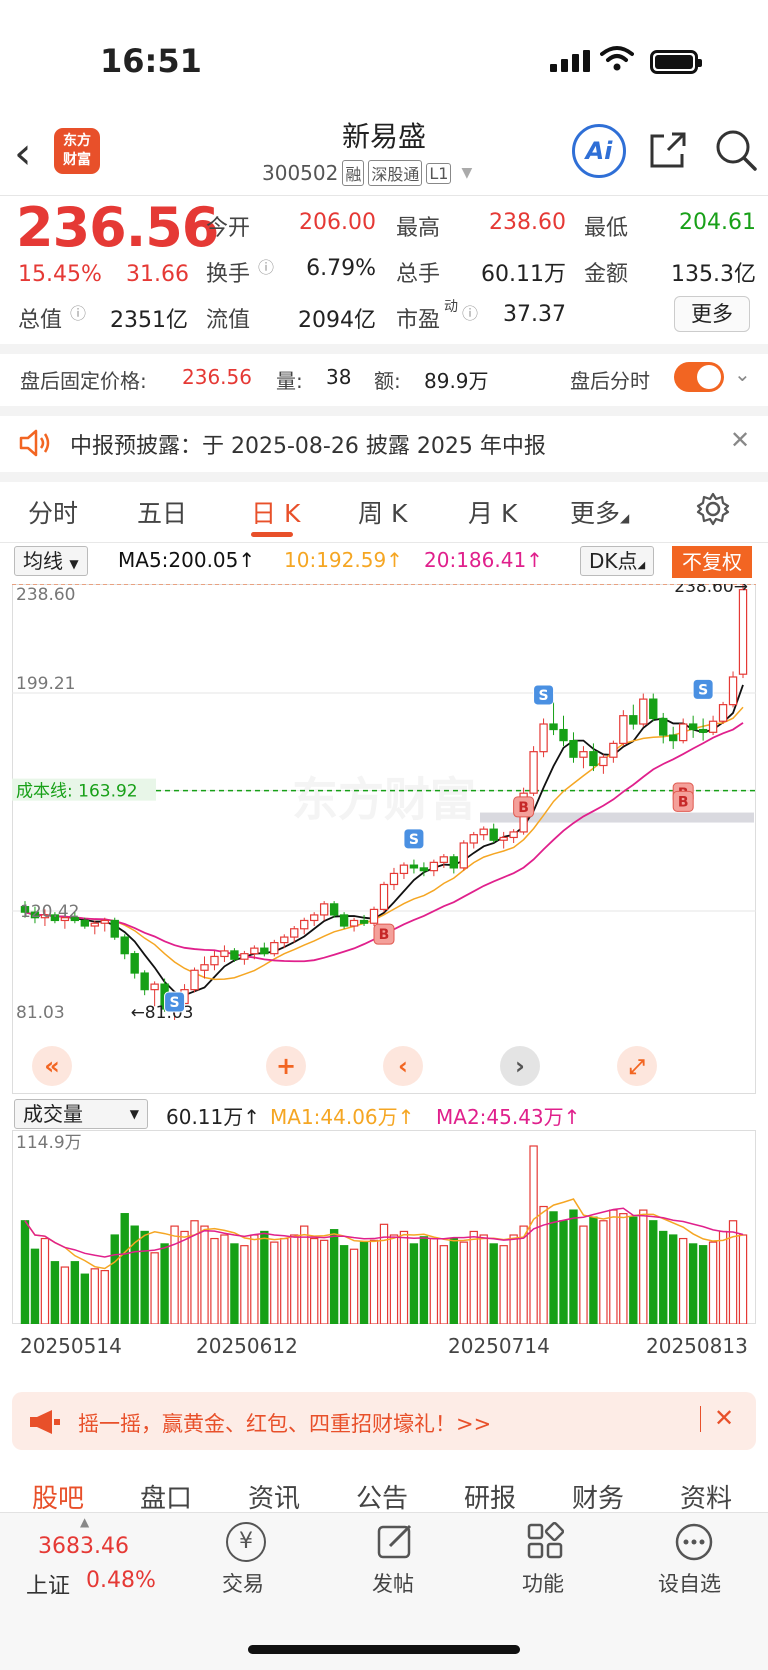 This screenshot has height=1670, width=768. Describe the element at coordinates (272, 534) in the screenshot. I see `tab-underline` at that location.